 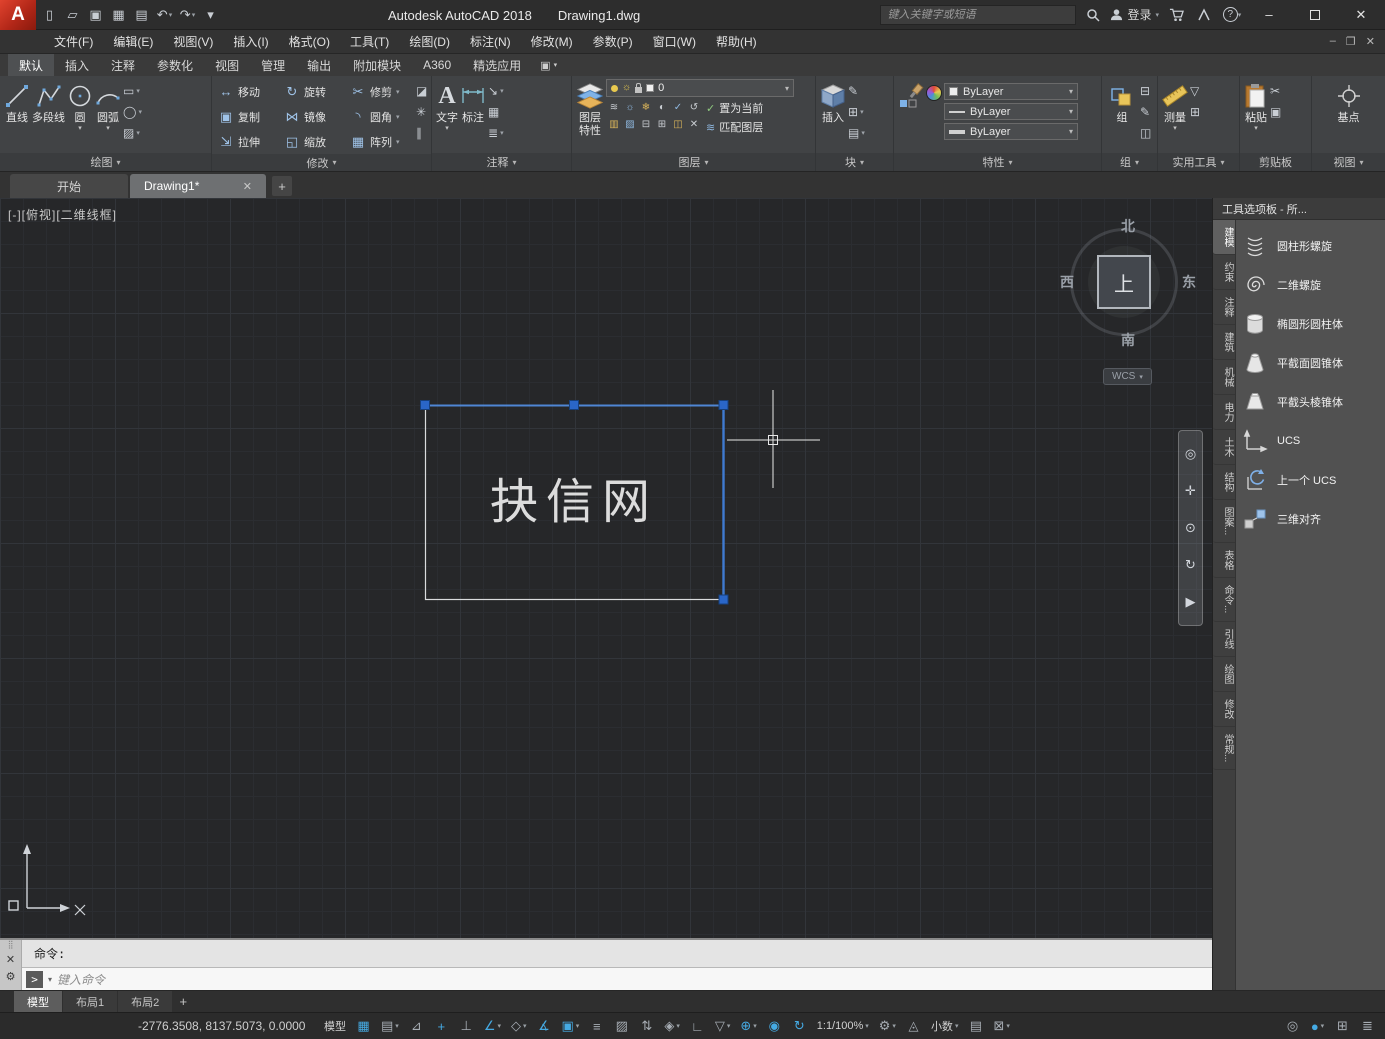 What do you see at coordinates (50, 979) in the screenshot?
I see `chevron-down-icon: ▾` at bounding box center [50, 979].